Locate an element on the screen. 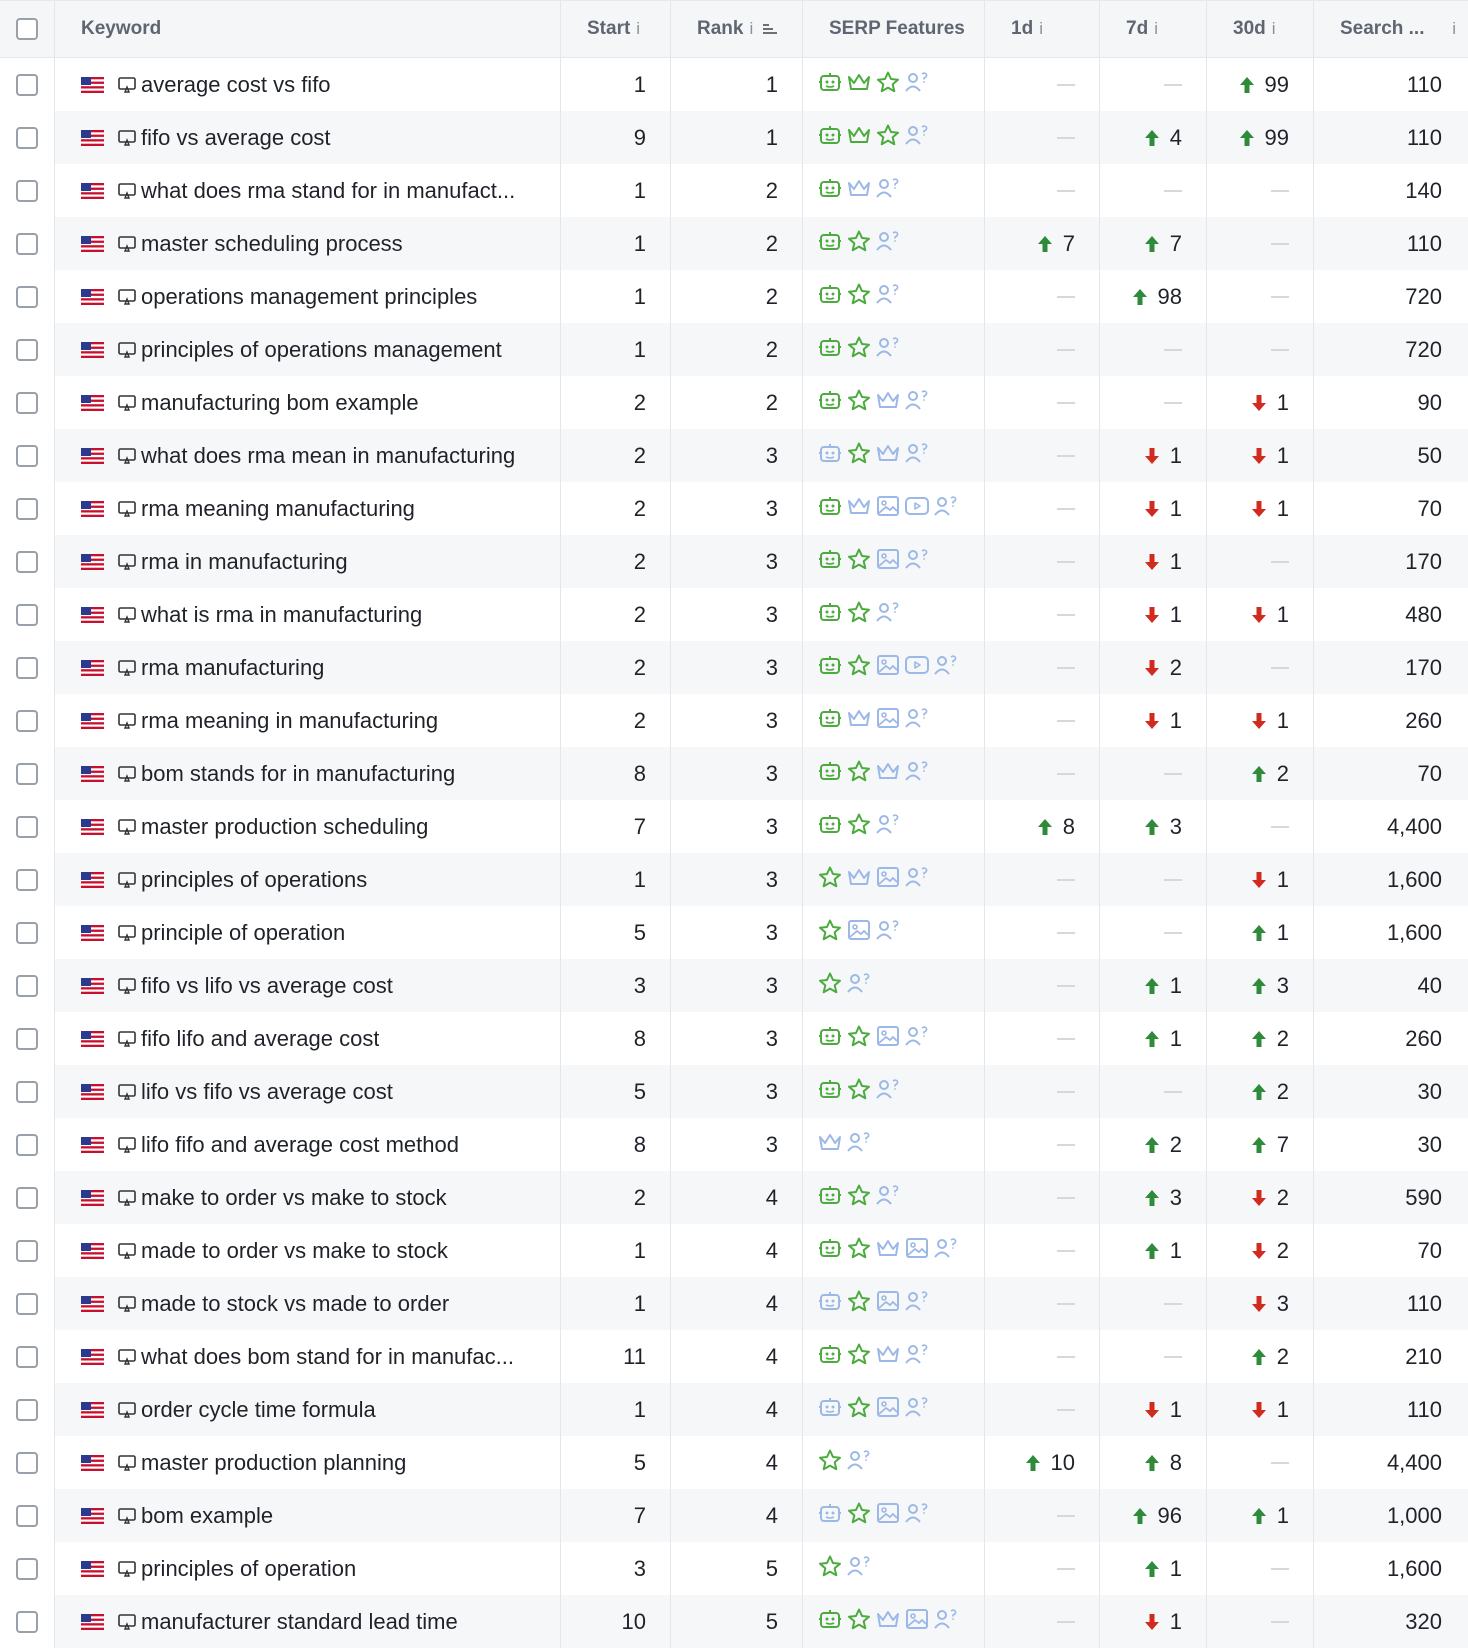 This screenshot has height=1648, width=1468. table-row: average cost vs fifo 1 1 99 110 is located at coordinates (734, 84).